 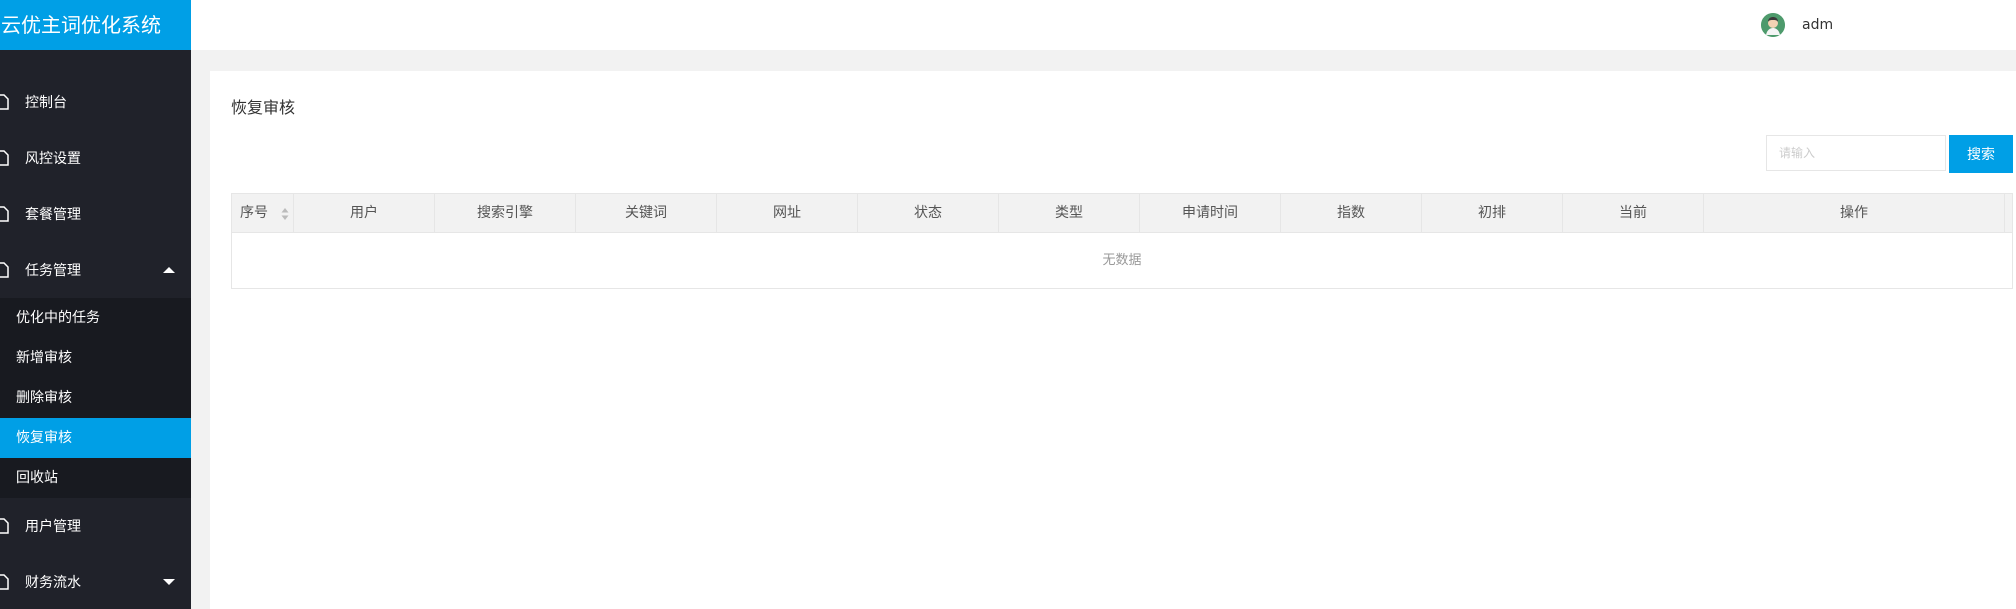 I want to click on column-header-url: 网址, so click(x=787, y=213).